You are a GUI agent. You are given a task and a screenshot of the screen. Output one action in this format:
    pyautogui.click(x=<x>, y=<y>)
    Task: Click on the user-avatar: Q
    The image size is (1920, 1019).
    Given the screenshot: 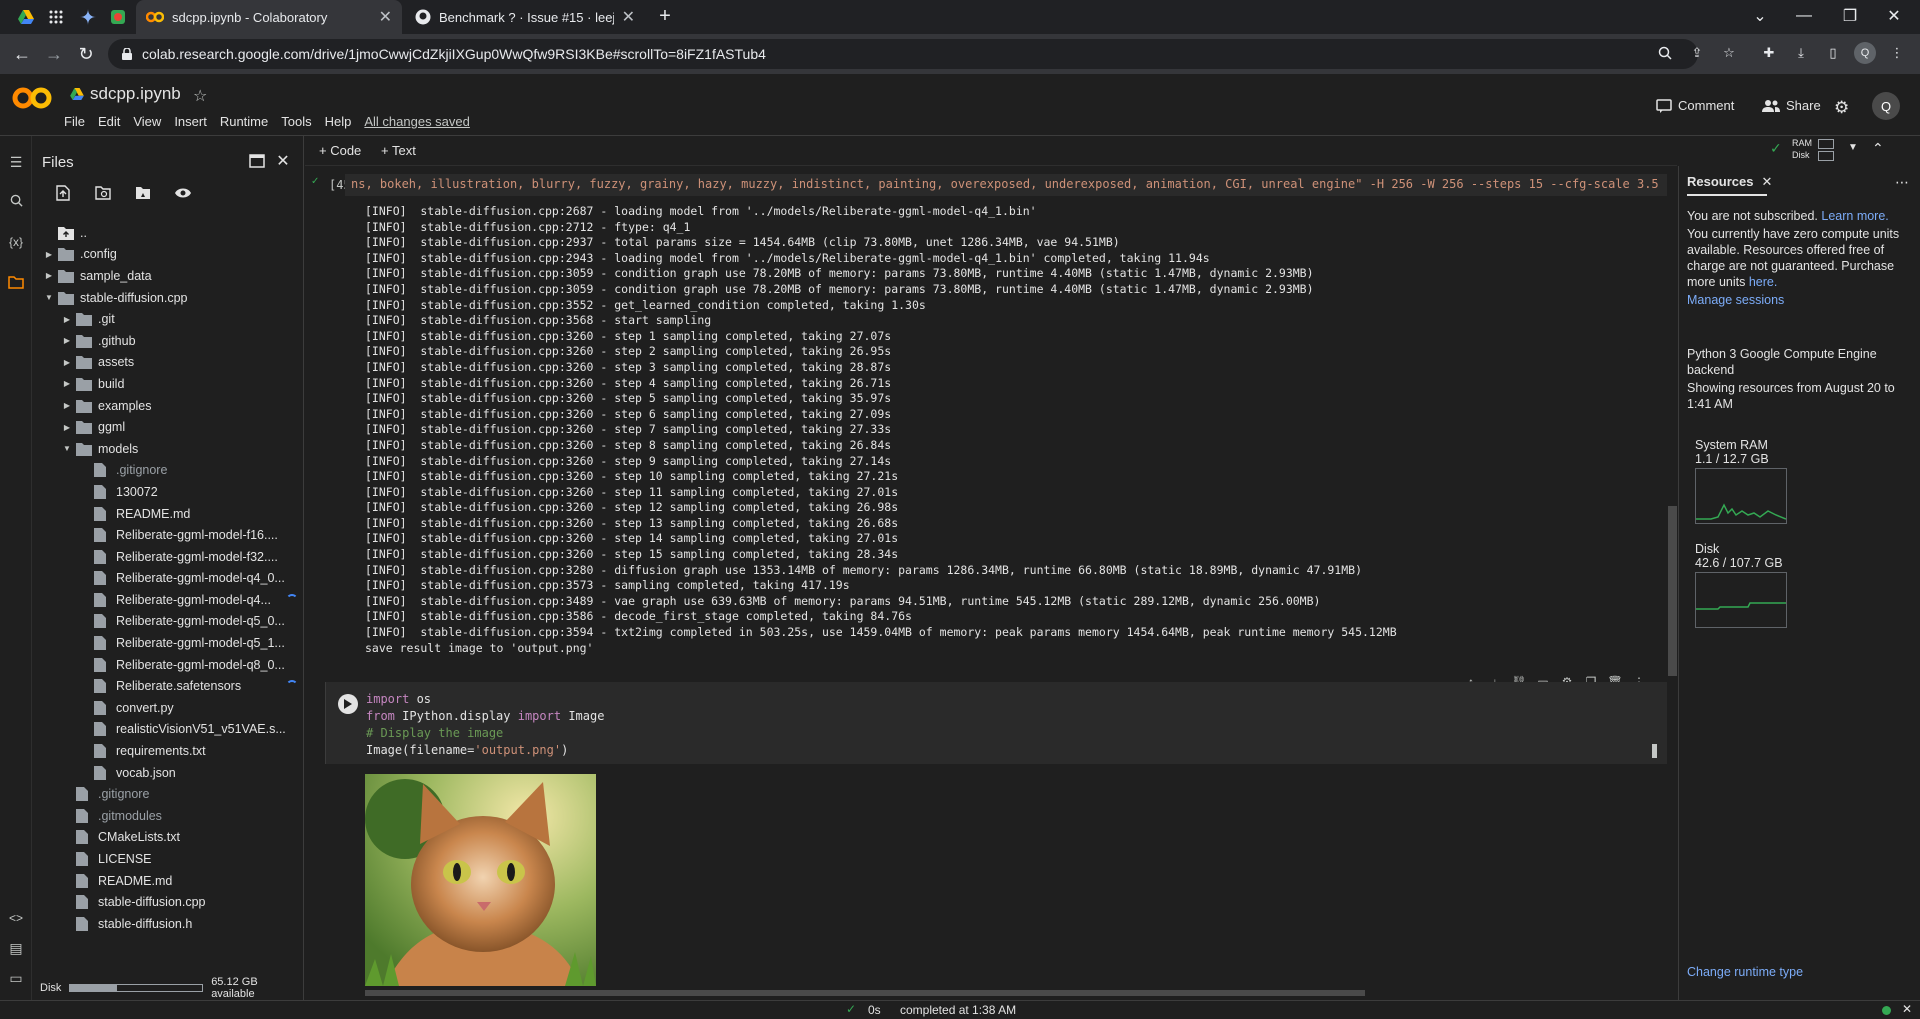 What is the action you would take?
    pyautogui.click(x=1886, y=106)
    